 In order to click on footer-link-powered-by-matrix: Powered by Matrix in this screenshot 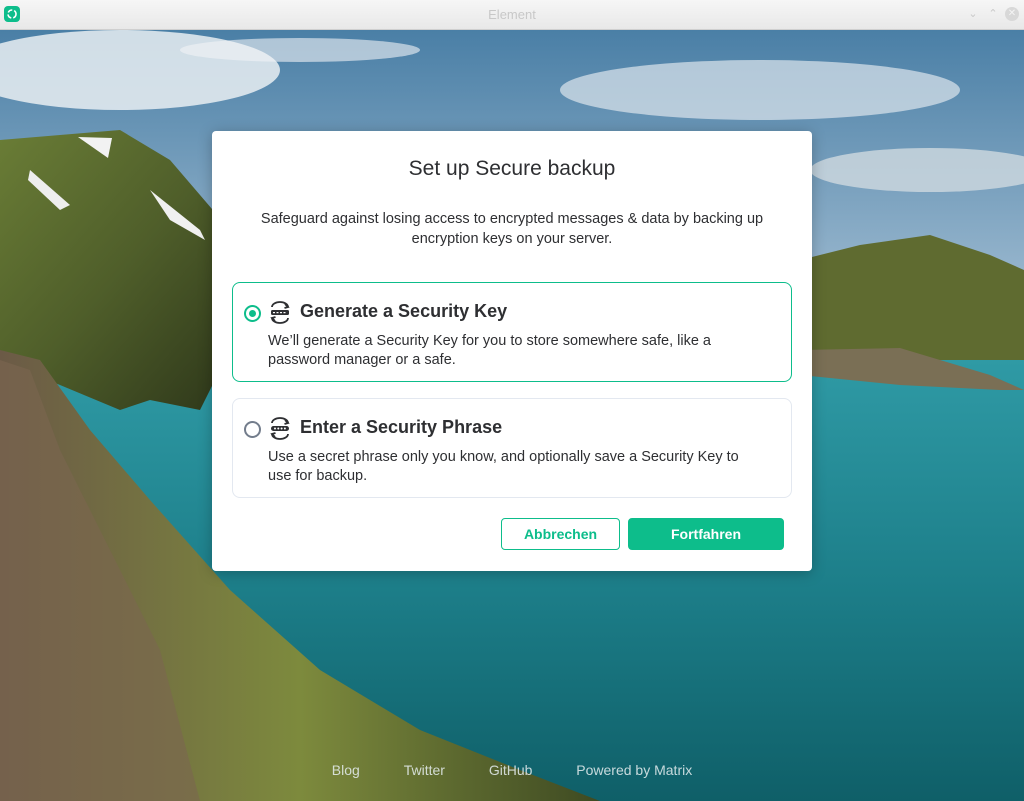, I will do `click(634, 770)`.